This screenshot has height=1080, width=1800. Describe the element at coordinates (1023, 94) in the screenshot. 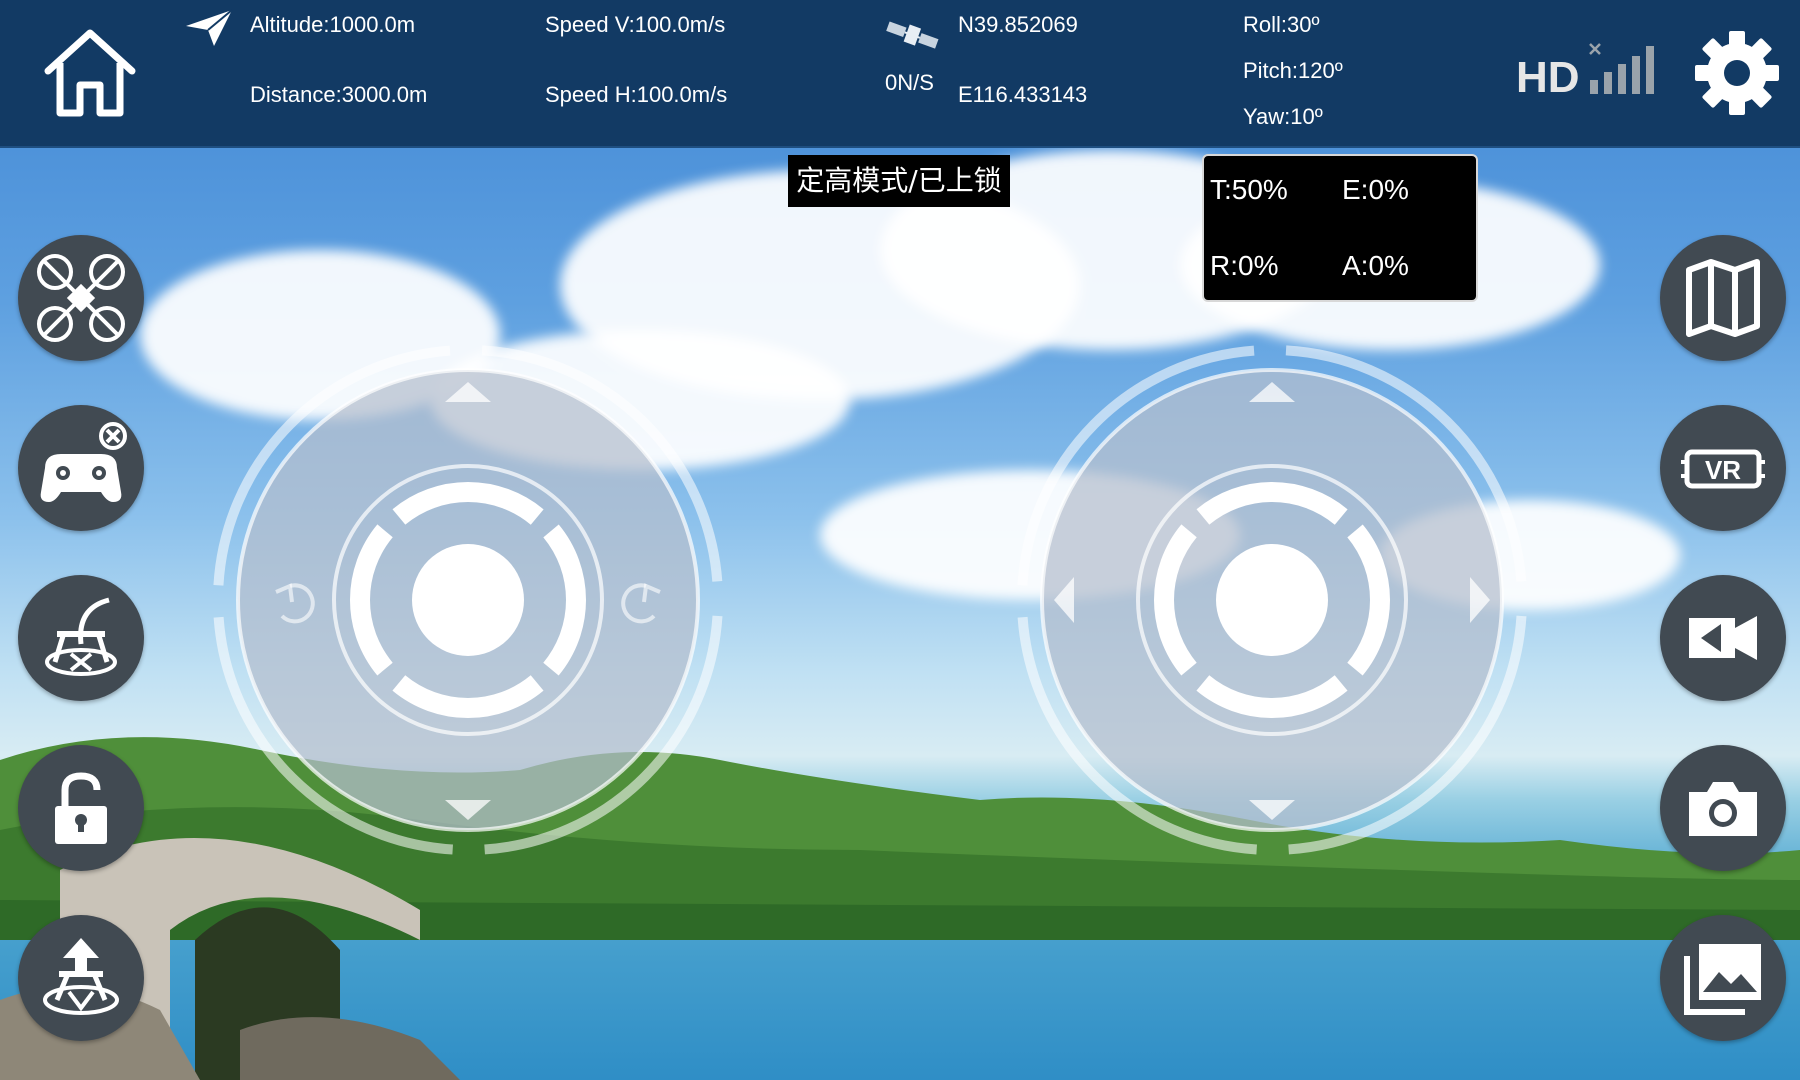

I see `longitude-readout: E116.433143` at that location.